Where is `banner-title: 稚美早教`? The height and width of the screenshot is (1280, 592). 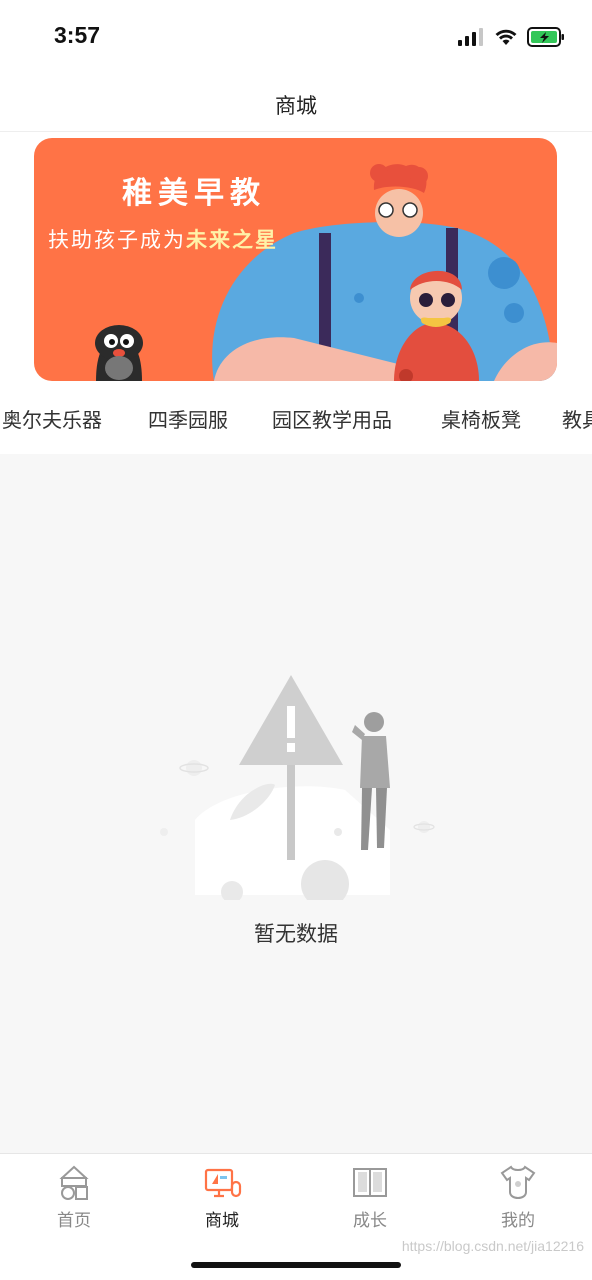
banner-title: 稚美早教 is located at coordinates (194, 193).